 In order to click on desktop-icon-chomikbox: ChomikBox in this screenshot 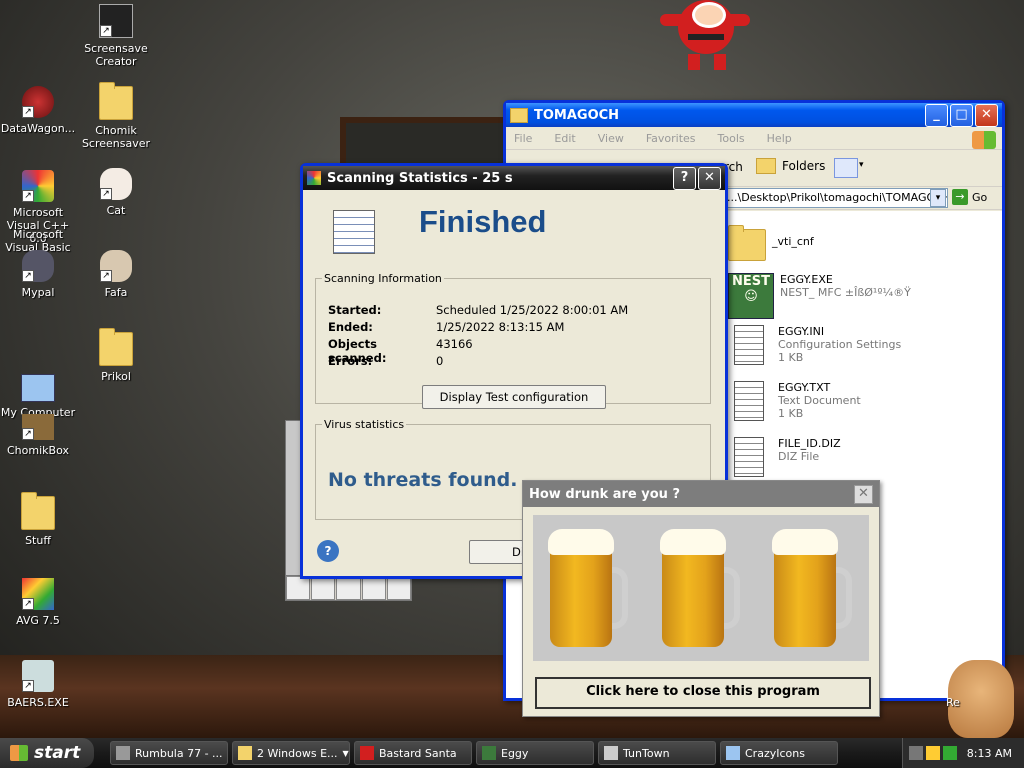, I will do `click(38, 435)`.